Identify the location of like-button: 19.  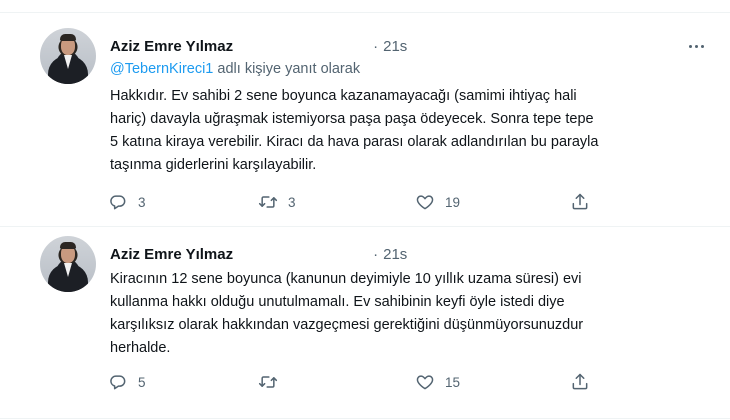
(437, 202).